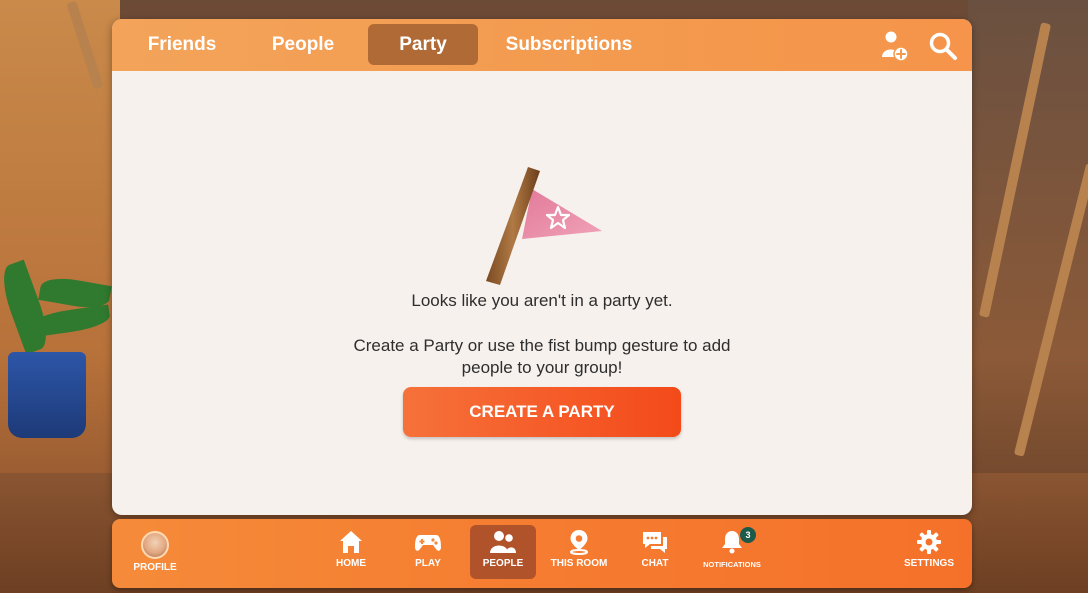  I want to click on nav-settings: SETTINGS, so click(929, 552).